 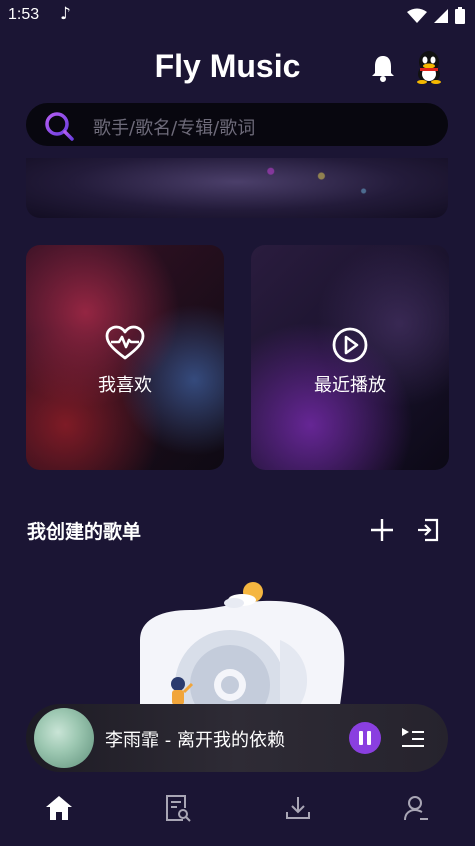 What do you see at coordinates (237, 16) in the screenshot?
I see `status-bar: 1:53 ♪` at bounding box center [237, 16].